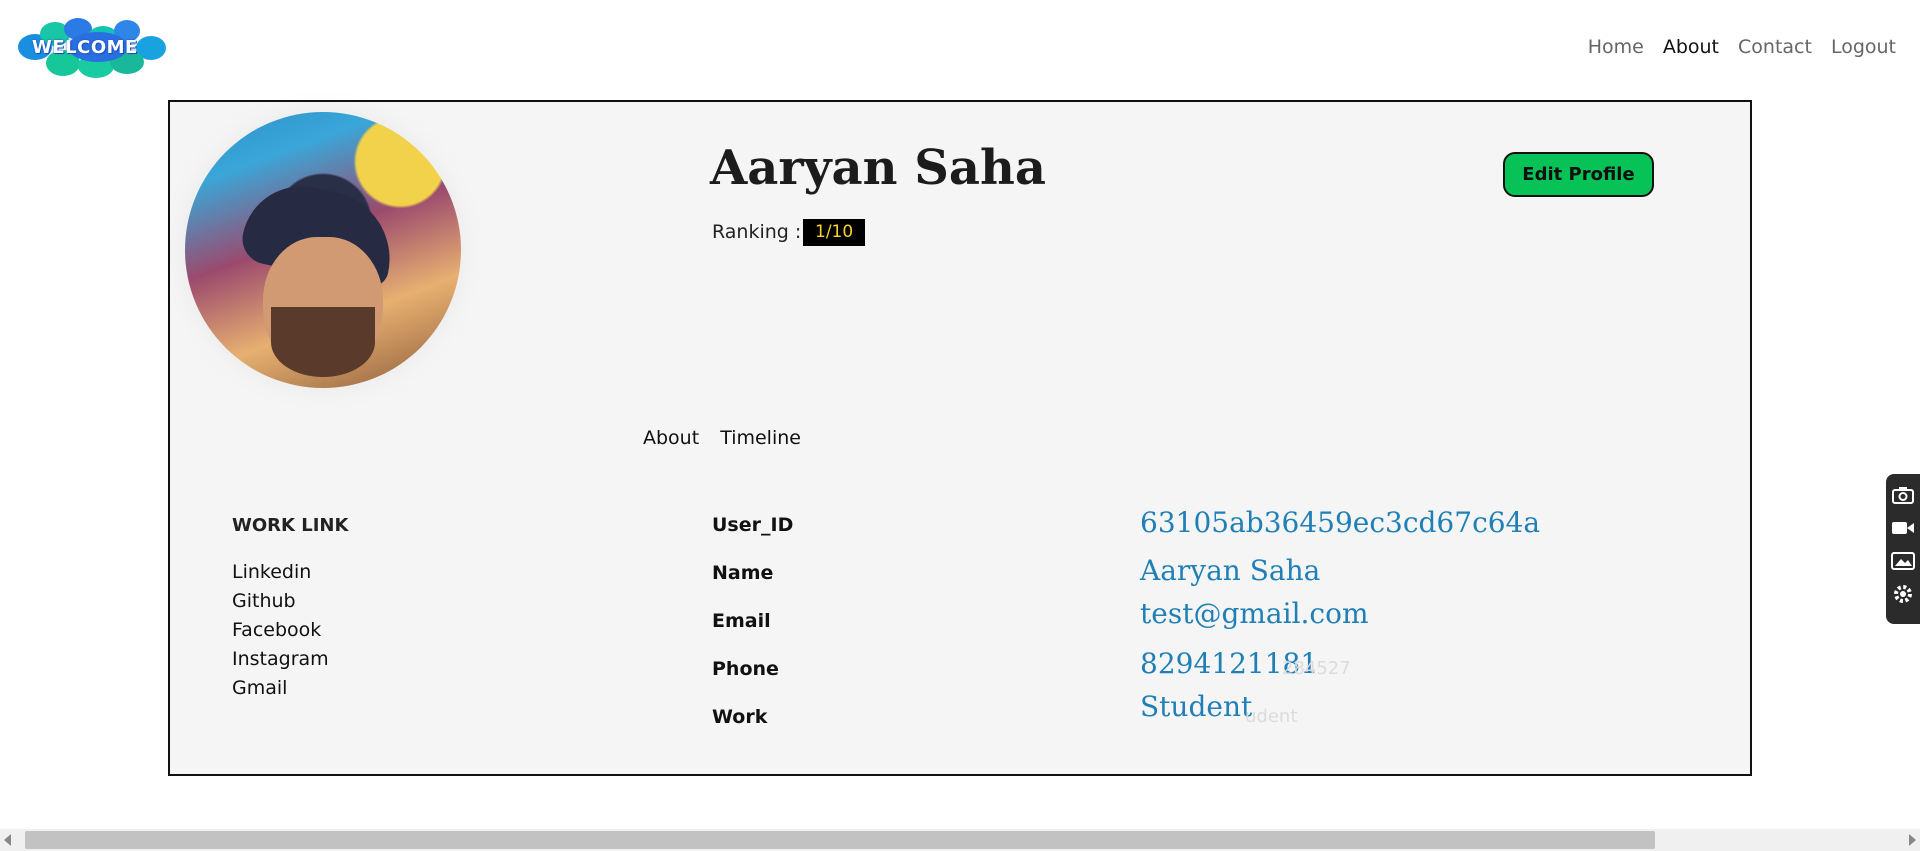 The width and height of the screenshot is (1920, 851). I want to click on user-id-value: 63105ab36459ec3cd67c64a, so click(1340, 522).